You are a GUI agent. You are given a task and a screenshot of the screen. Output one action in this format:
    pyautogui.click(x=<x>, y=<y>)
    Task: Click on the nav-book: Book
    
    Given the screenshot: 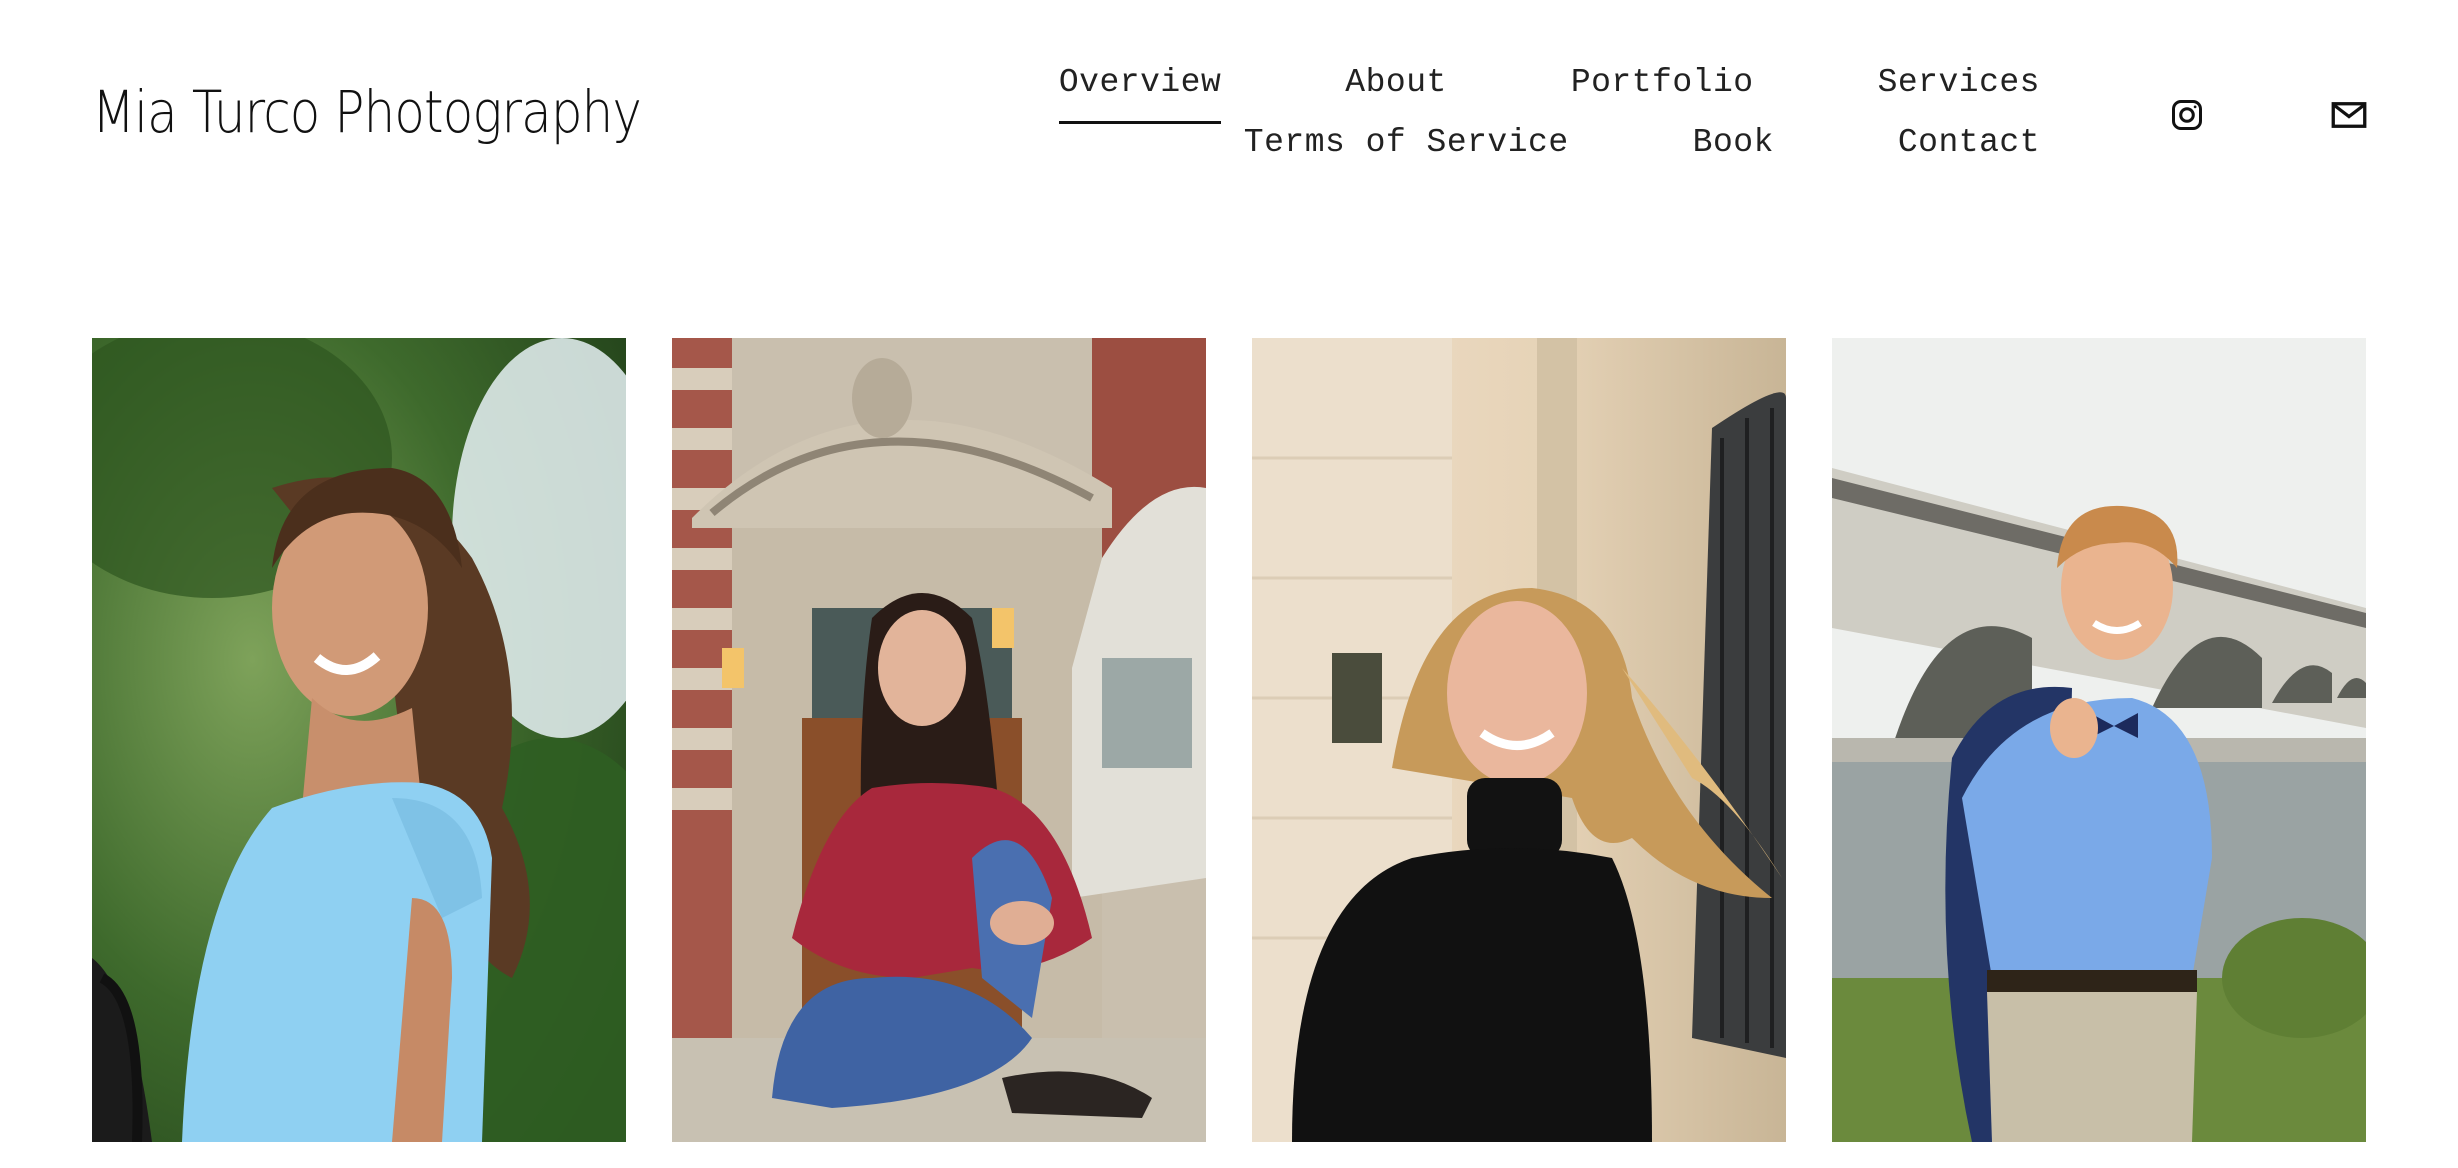 What is the action you would take?
    pyautogui.click(x=1733, y=154)
    